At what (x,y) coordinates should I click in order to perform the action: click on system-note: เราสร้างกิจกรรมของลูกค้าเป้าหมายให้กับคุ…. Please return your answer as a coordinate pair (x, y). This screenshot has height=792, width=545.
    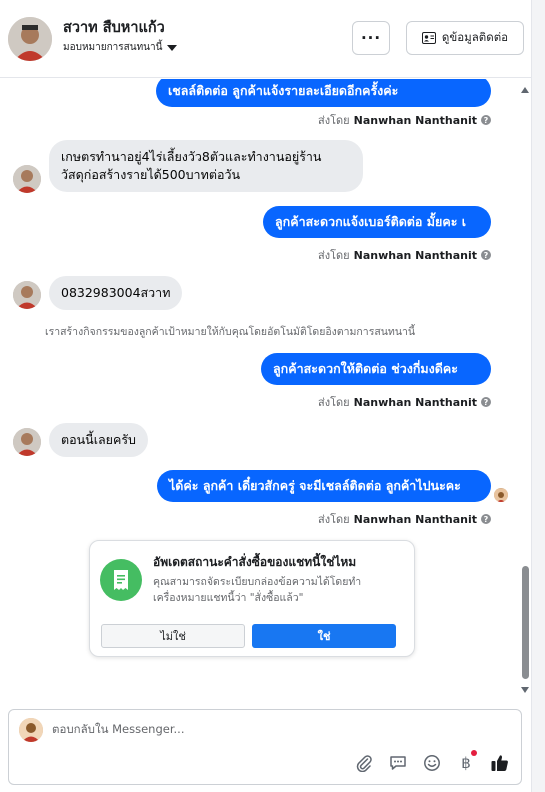
    Looking at the image, I should click on (230, 332).